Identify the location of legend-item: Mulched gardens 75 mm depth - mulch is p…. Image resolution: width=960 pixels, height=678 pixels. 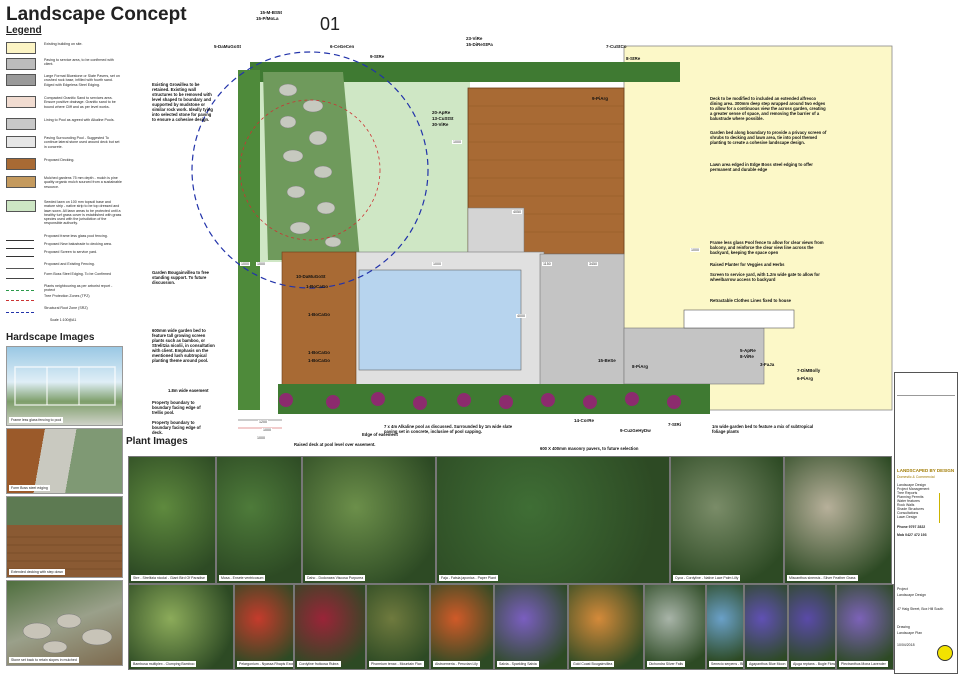
(64, 183).